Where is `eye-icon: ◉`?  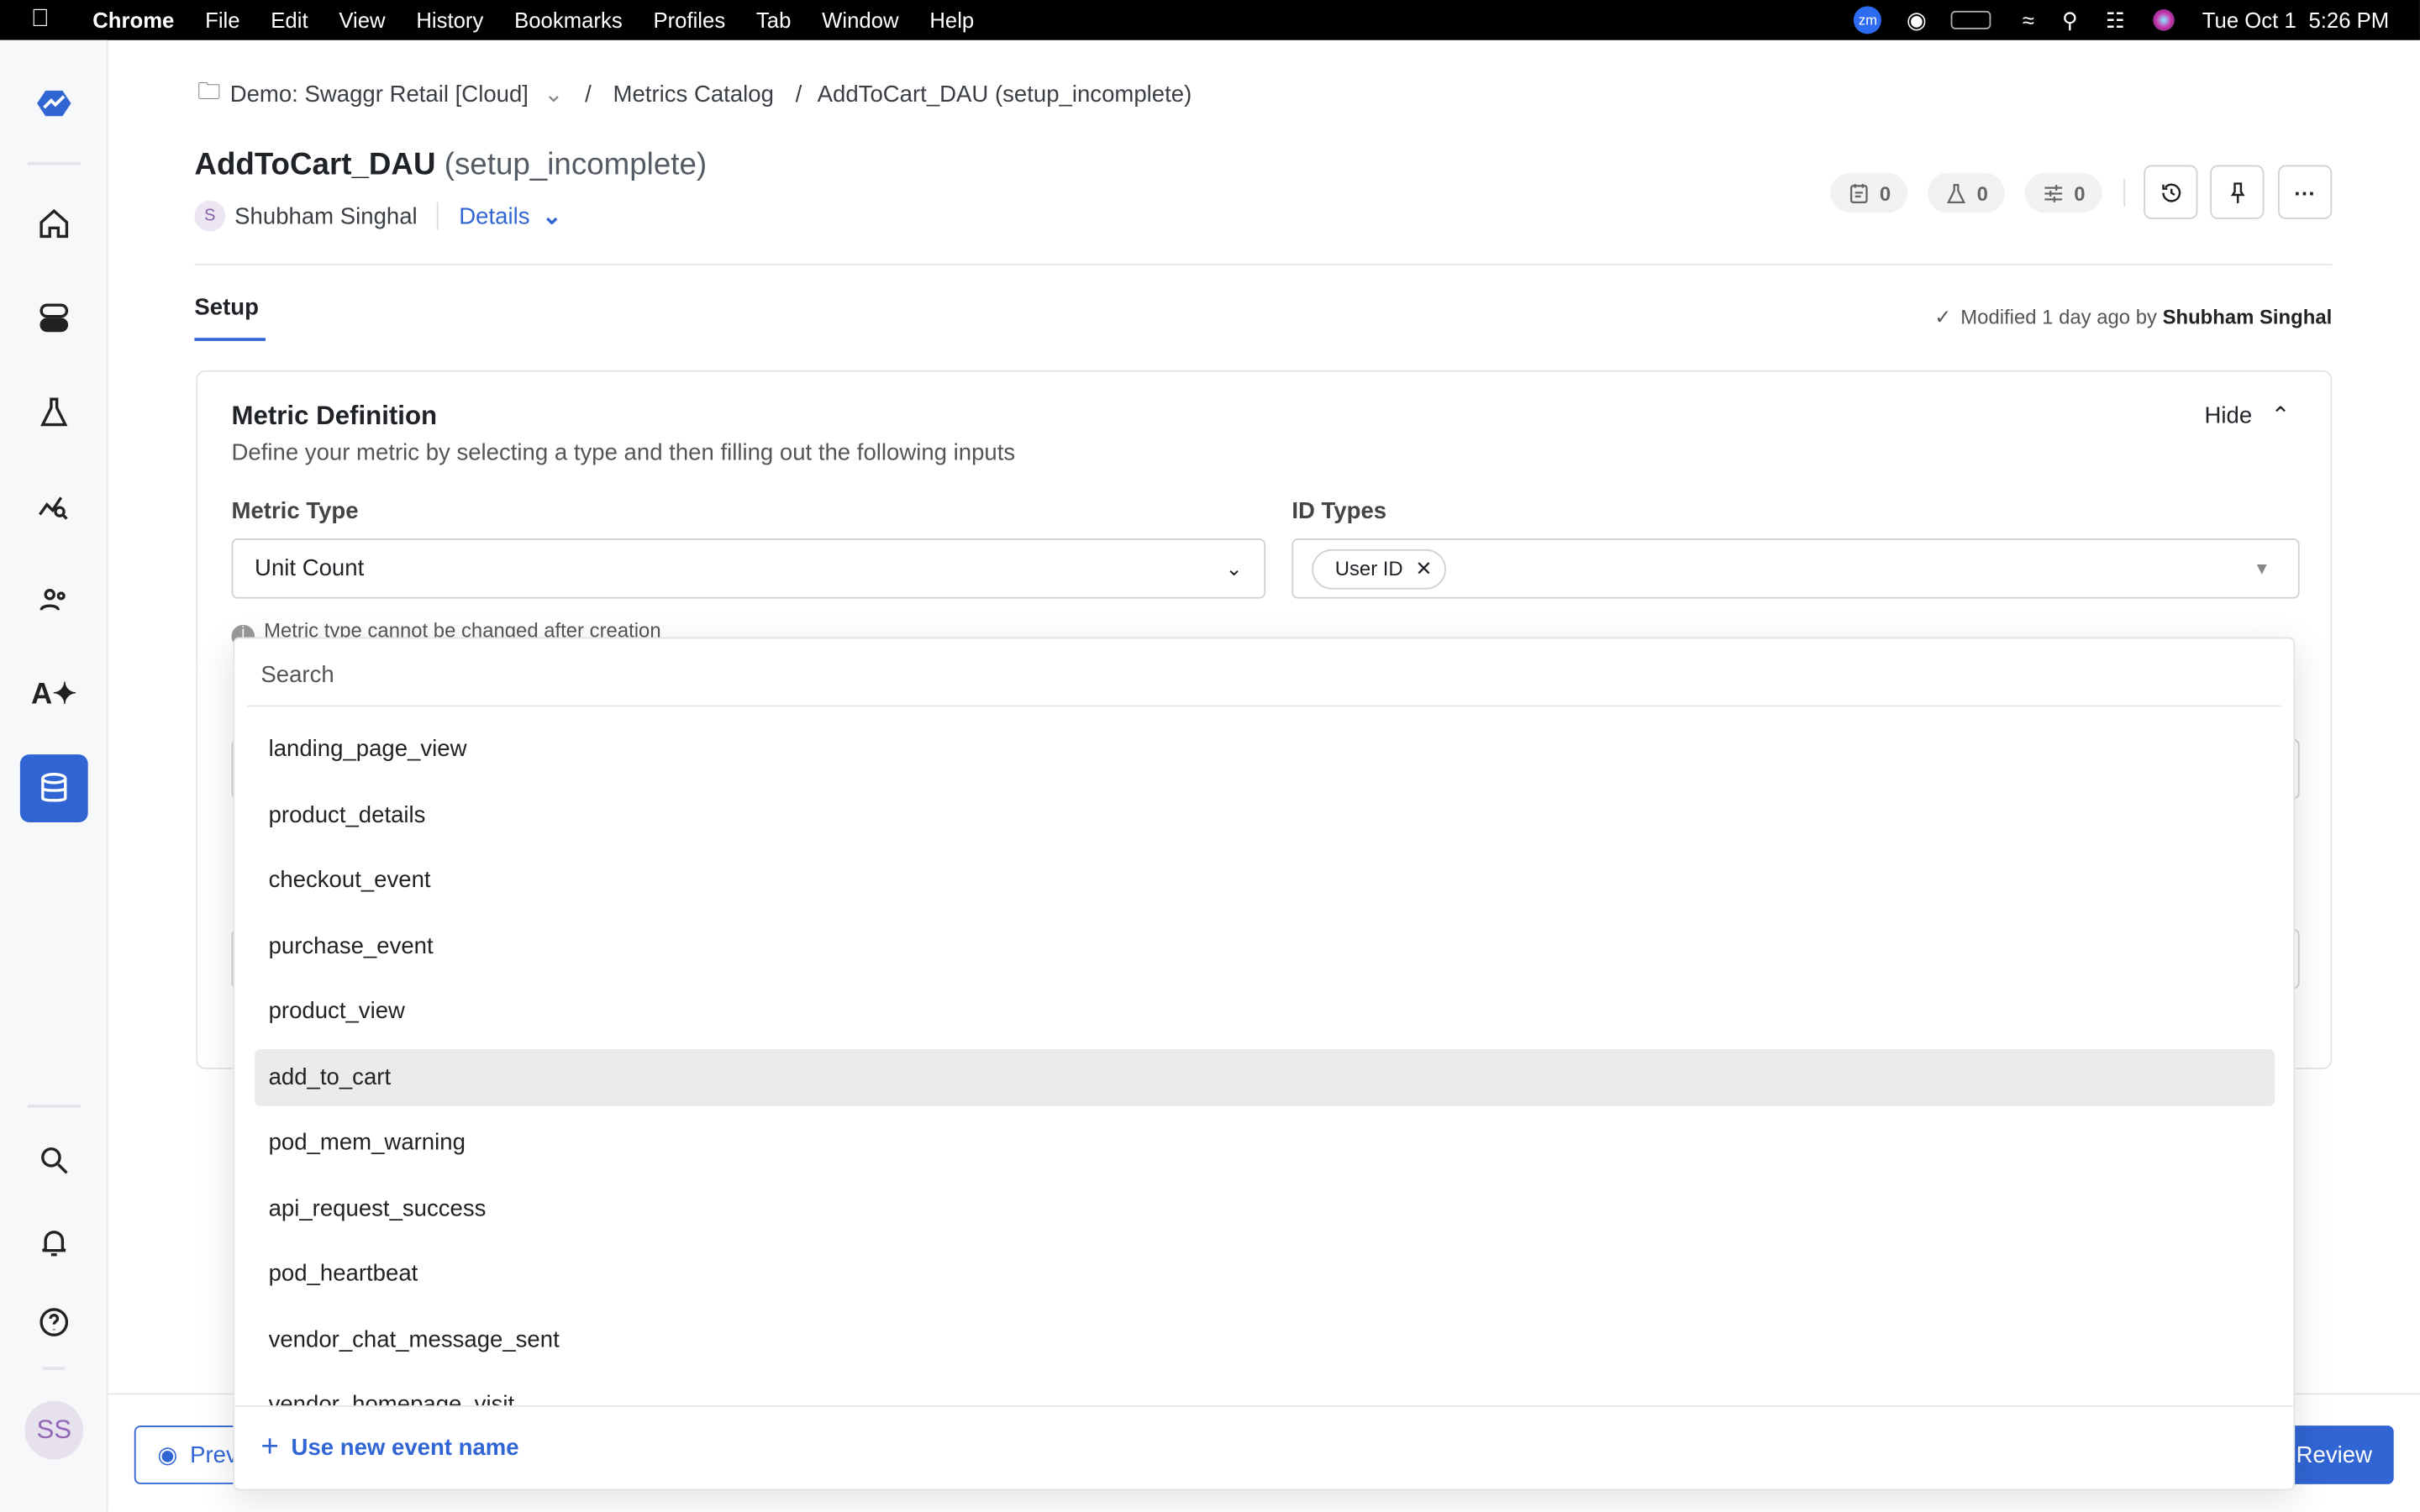 eye-icon: ◉ is located at coordinates (167, 1455).